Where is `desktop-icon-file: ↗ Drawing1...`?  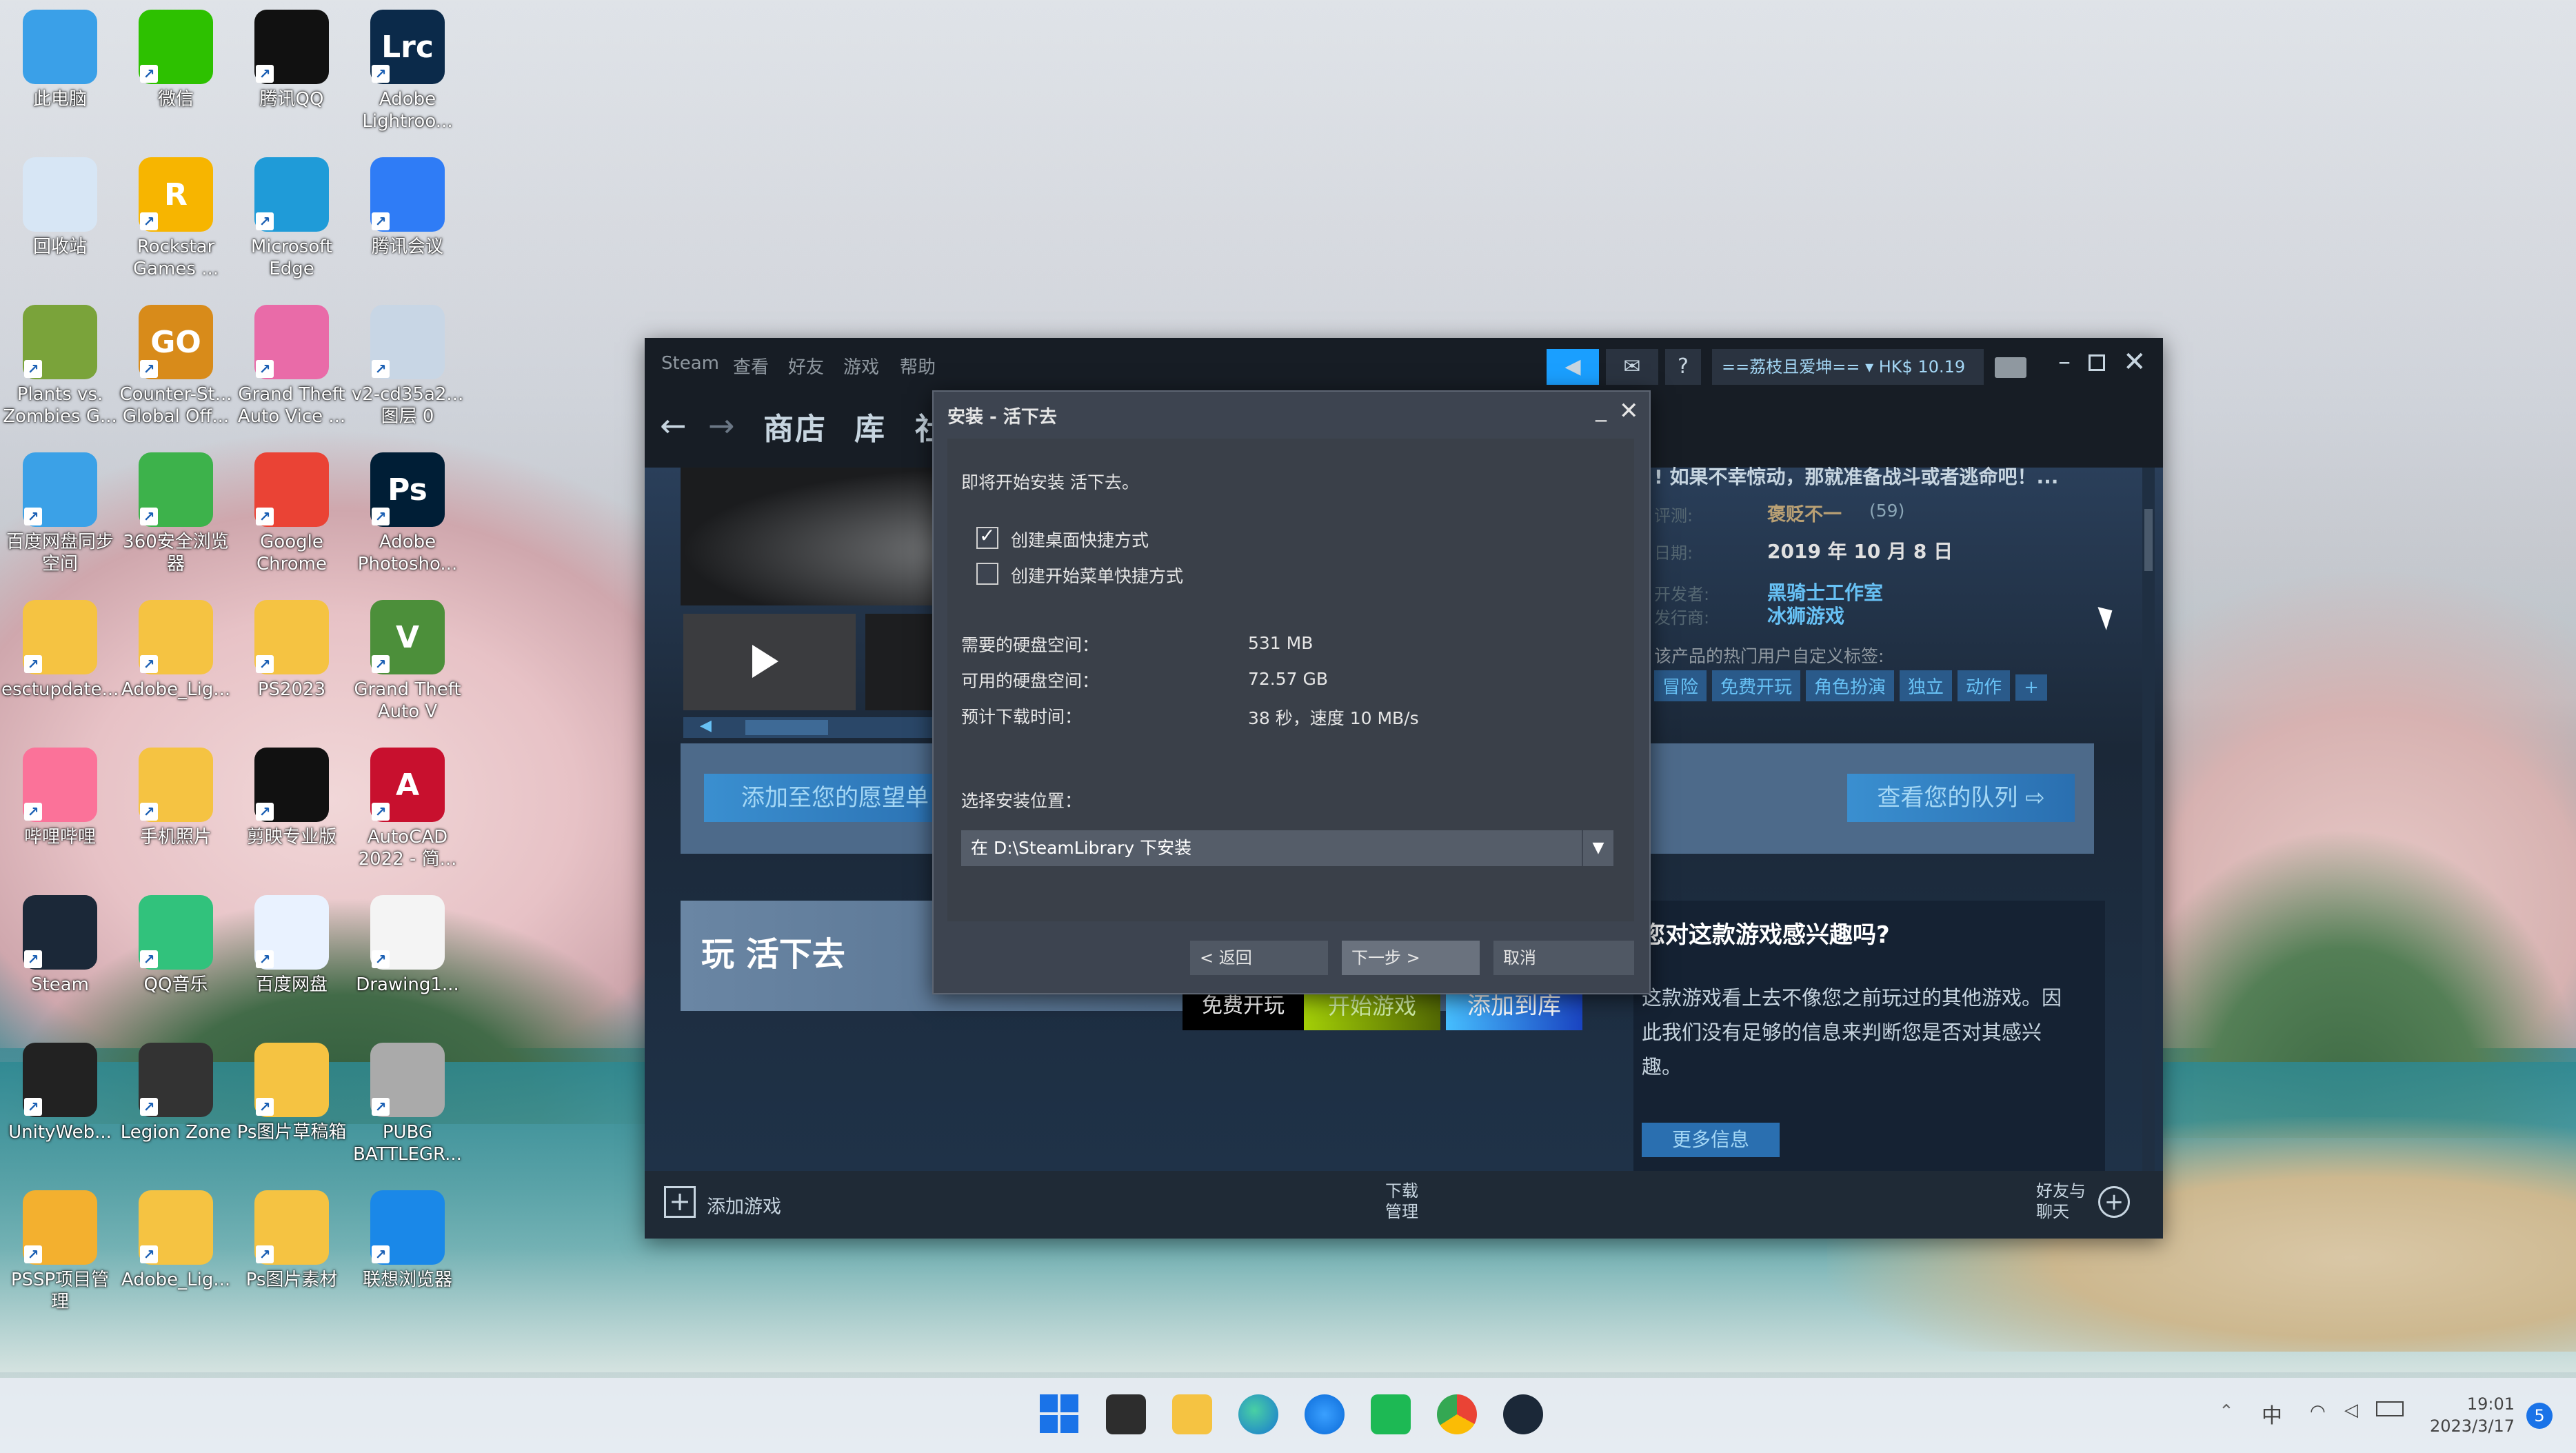 desktop-icon-file: ↗ Drawing1... is located at coordinates (407, 945).